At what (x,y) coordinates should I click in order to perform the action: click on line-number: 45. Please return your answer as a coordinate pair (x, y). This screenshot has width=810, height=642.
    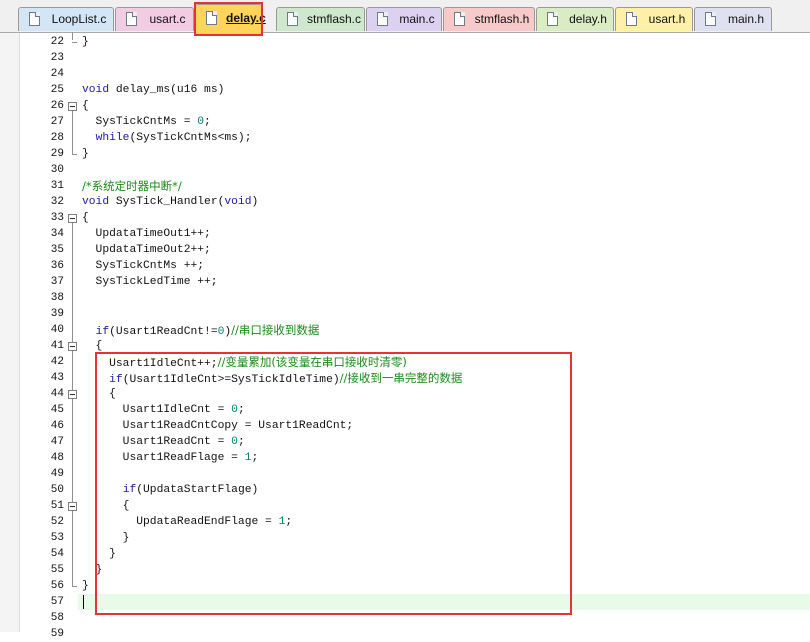
    Looking at the image, I should click on (57, 410).